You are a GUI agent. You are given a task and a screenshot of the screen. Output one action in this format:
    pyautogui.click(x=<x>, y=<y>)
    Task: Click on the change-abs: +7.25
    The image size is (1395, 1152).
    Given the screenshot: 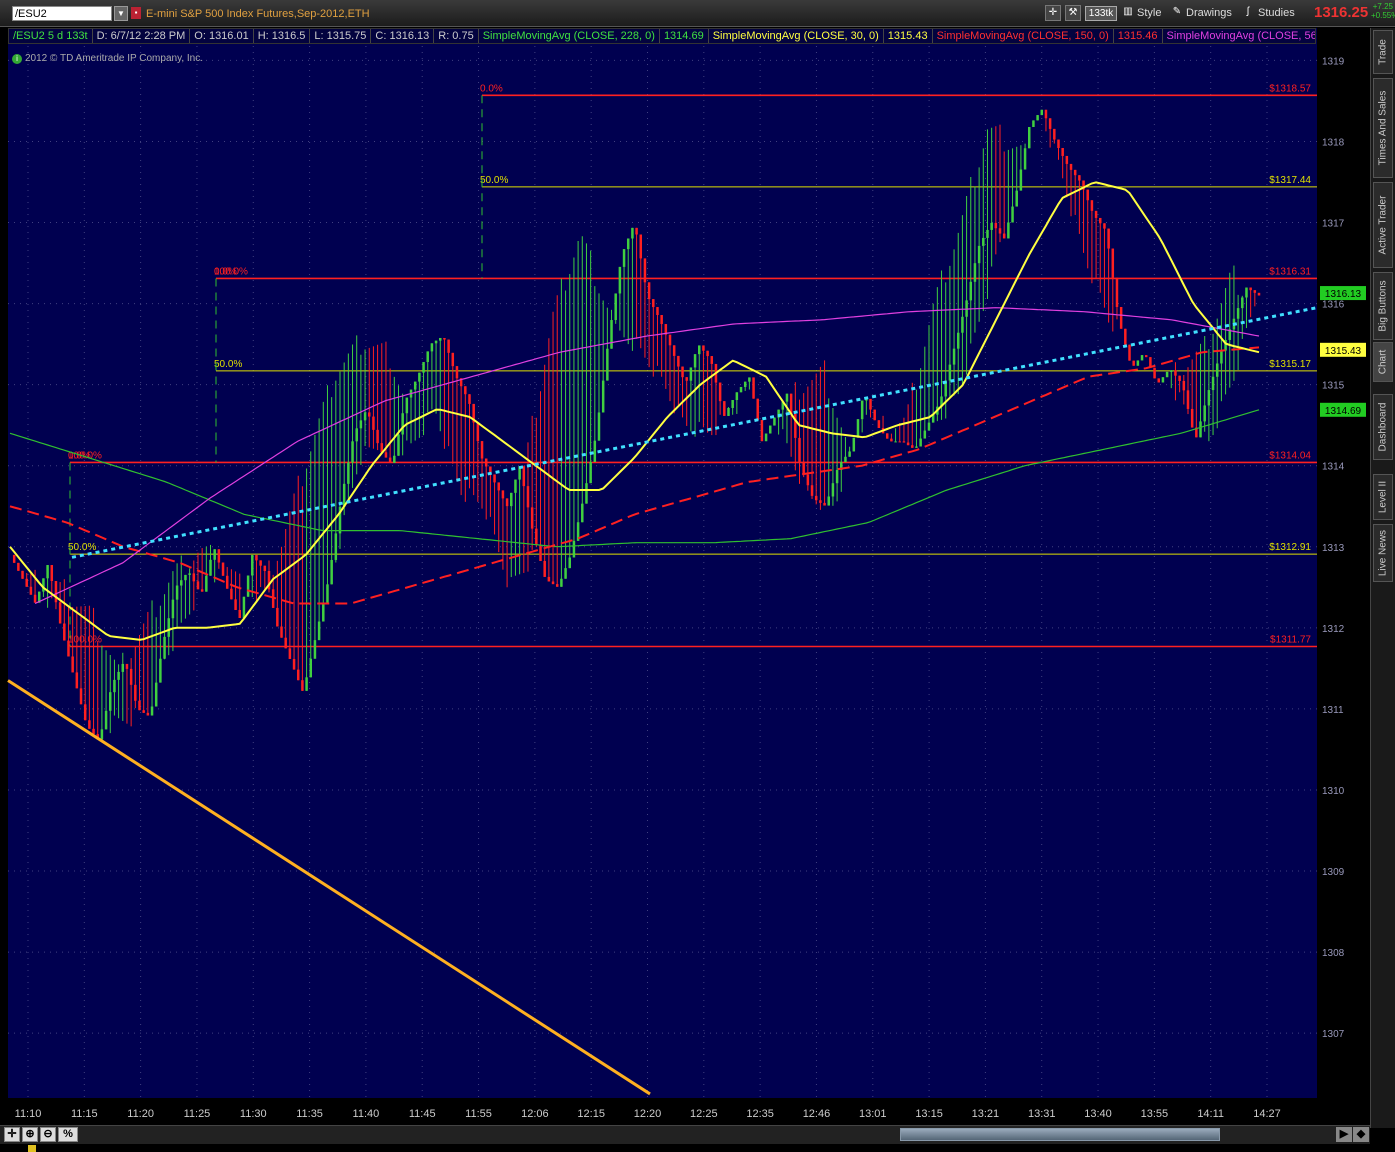 What is the action you would take?
    pyautogui.click(x=1382, y=6)
    